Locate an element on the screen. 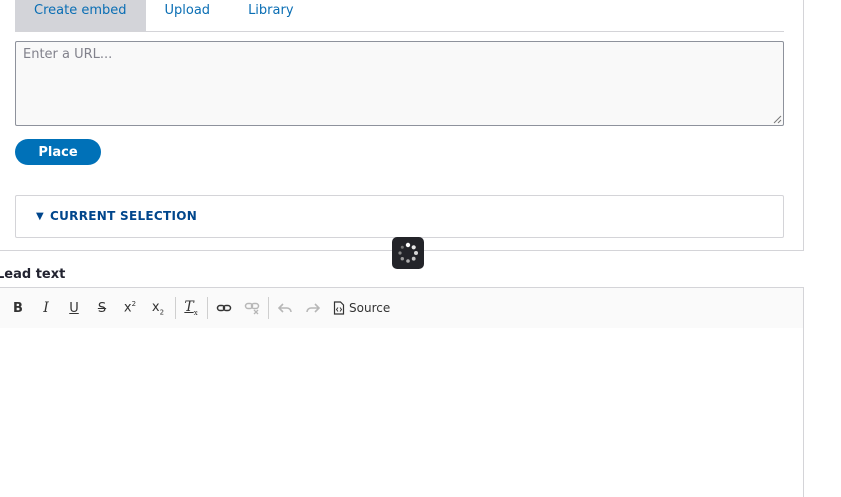  tab-library: Library is located at coordinates (270, 15).